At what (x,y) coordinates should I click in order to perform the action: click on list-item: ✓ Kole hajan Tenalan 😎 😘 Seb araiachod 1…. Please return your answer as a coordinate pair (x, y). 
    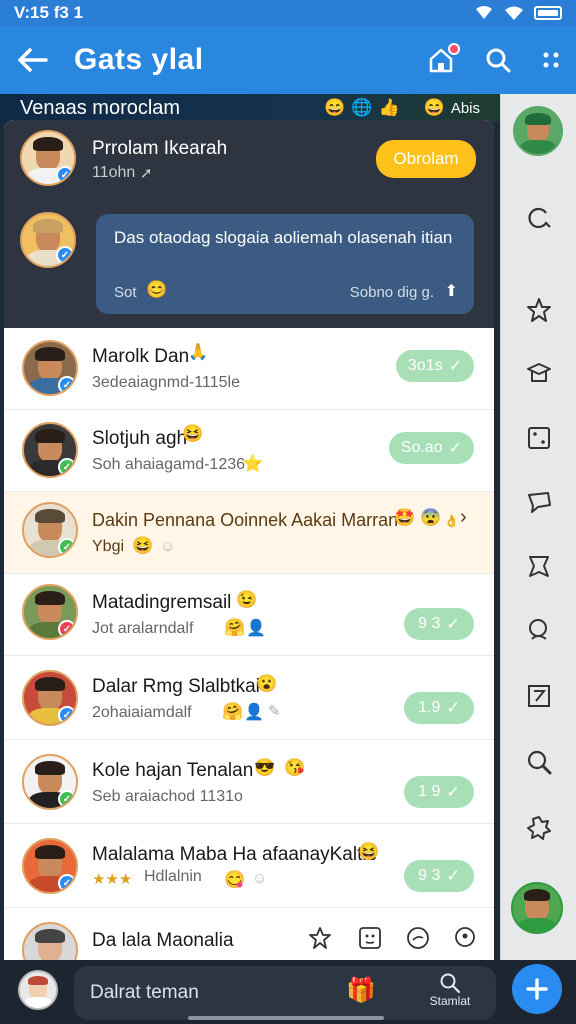
    Looking at the image, I should click on (249, 783).